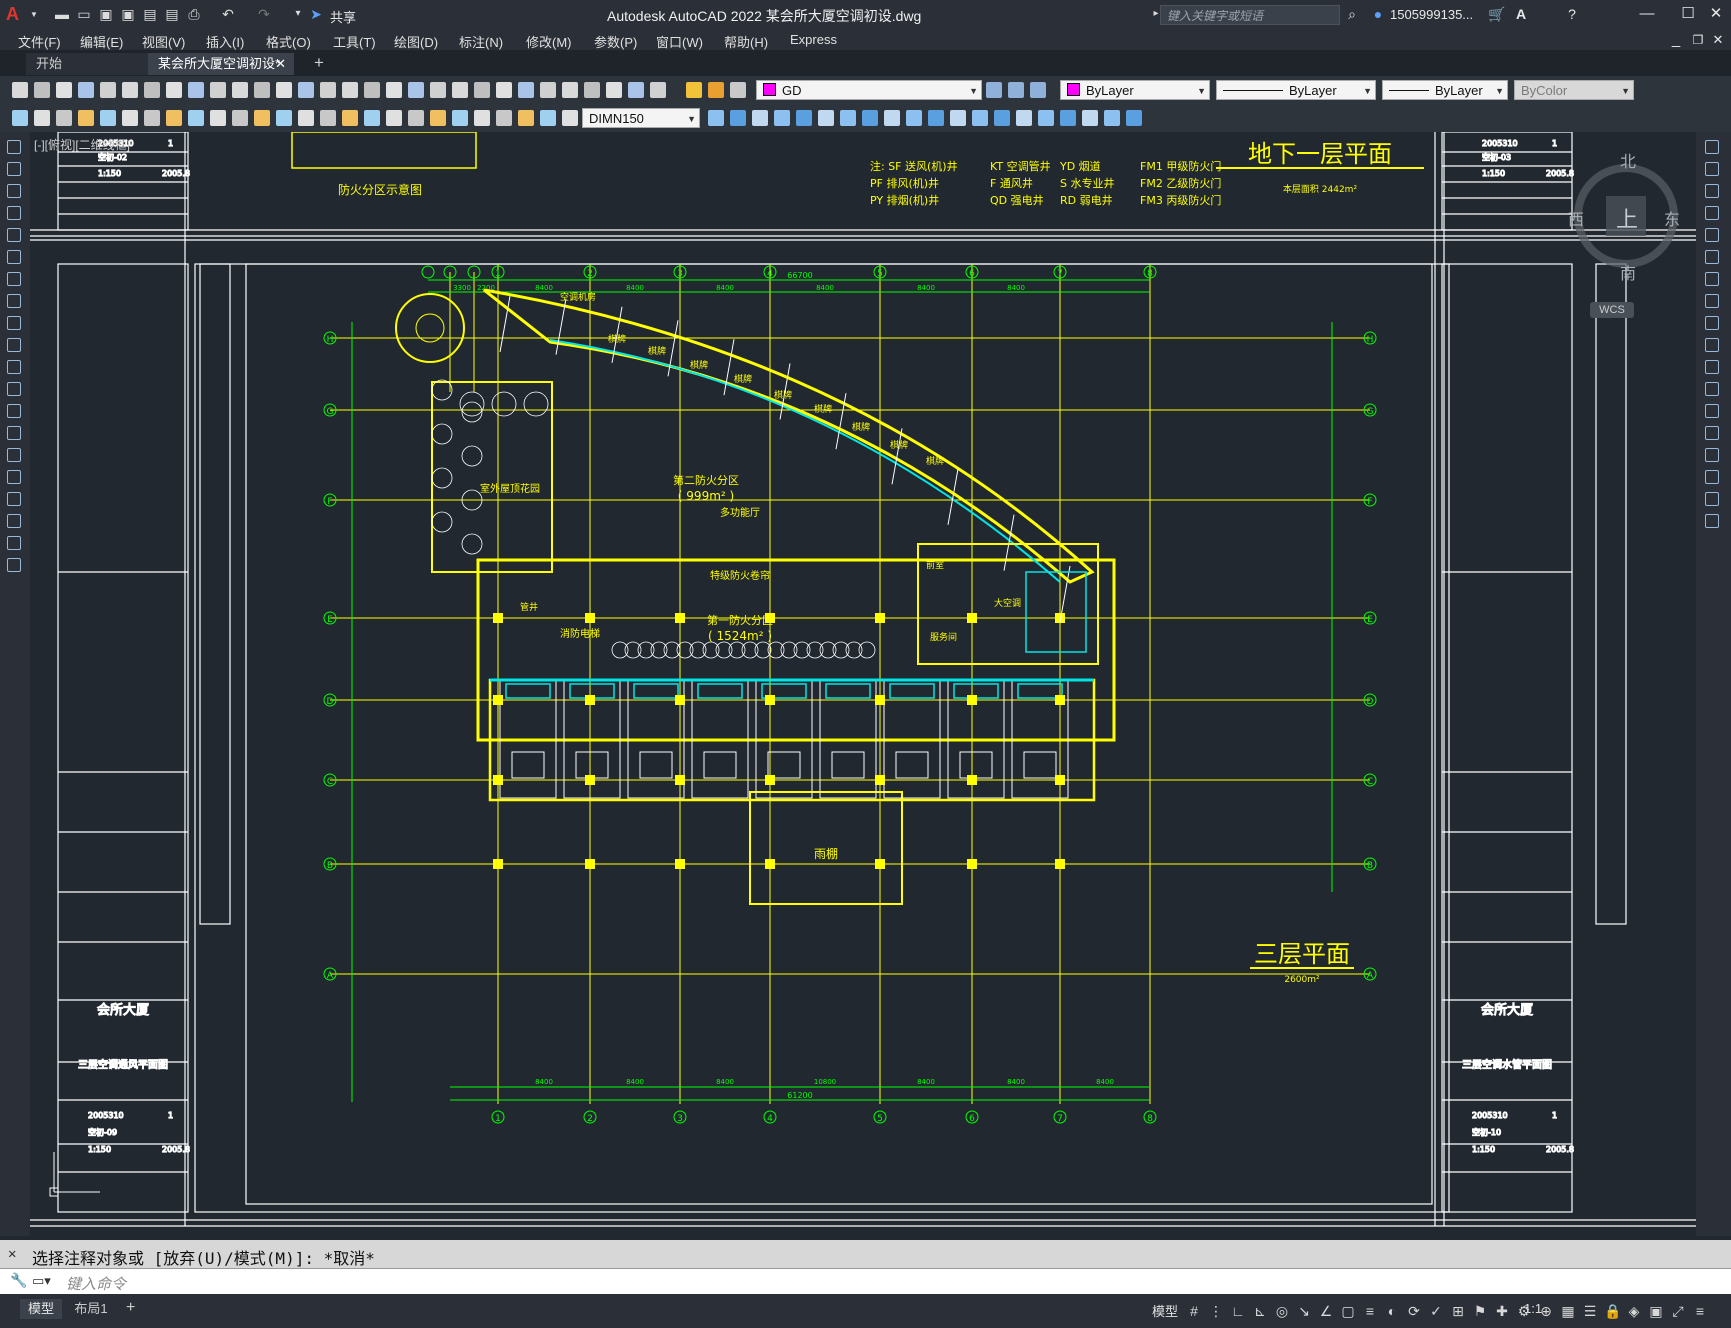 The height and width of the screenshot is (1328, 1731). Describe the element at coordinates (298, 14) in the screenshot. I see `customize-qat-icon: ▾` at that location.